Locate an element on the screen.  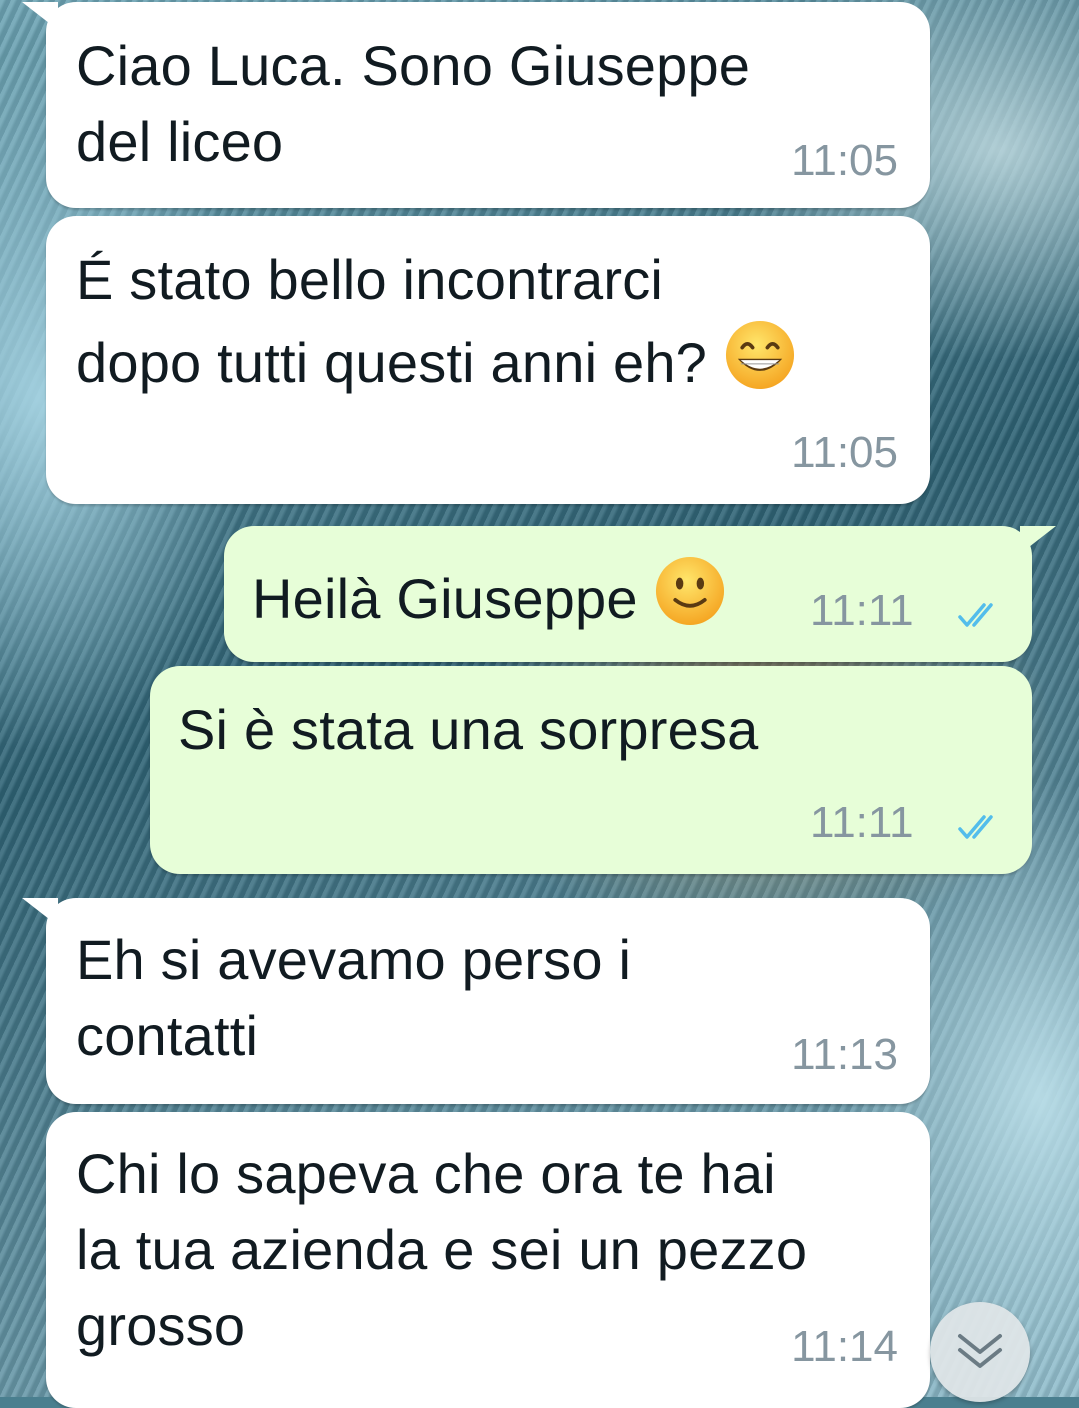
incoming-message-bubble: Ciao Luca. Sono Giuseppe del liceo 11:05 is located at coordinates (476, 105).